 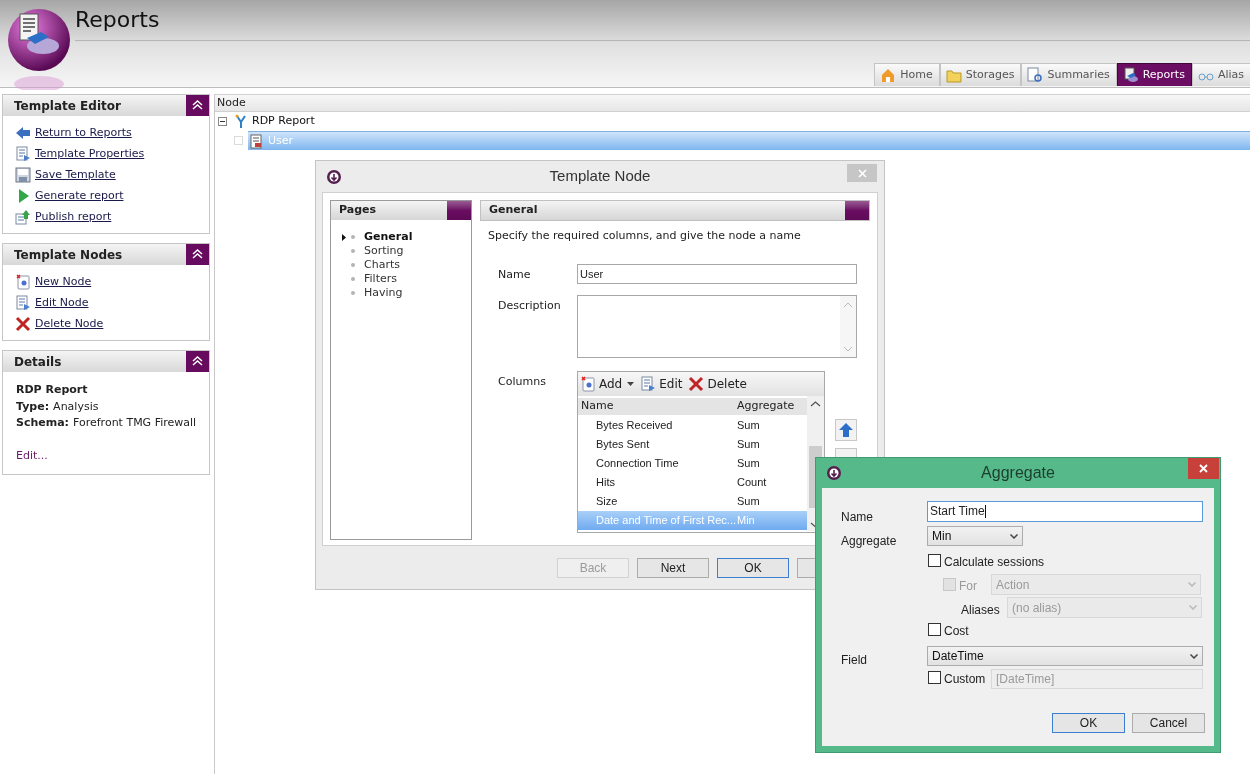 I want to click on field-label: For, so click(x=968, y=586).